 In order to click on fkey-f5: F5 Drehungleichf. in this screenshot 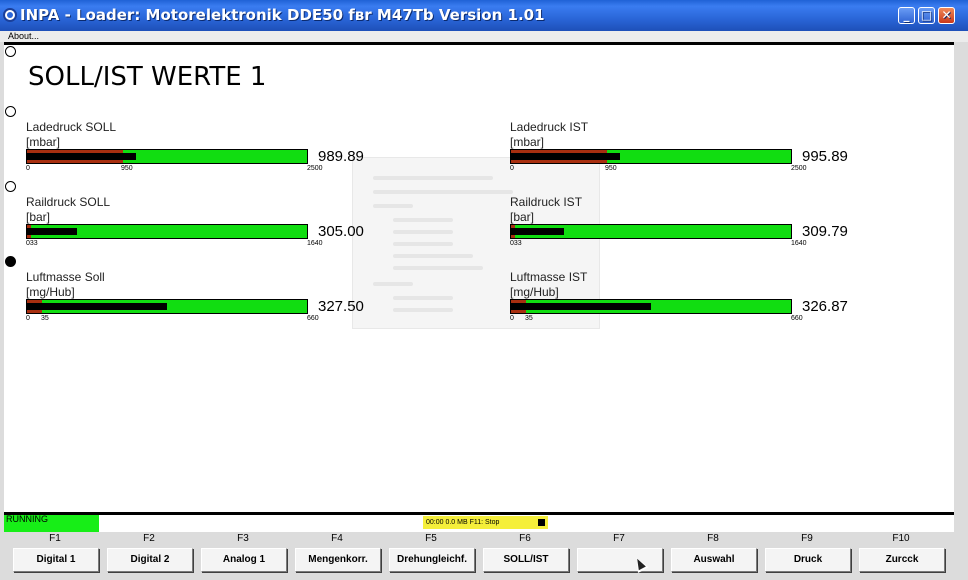, I will do `click(431, 555)`.